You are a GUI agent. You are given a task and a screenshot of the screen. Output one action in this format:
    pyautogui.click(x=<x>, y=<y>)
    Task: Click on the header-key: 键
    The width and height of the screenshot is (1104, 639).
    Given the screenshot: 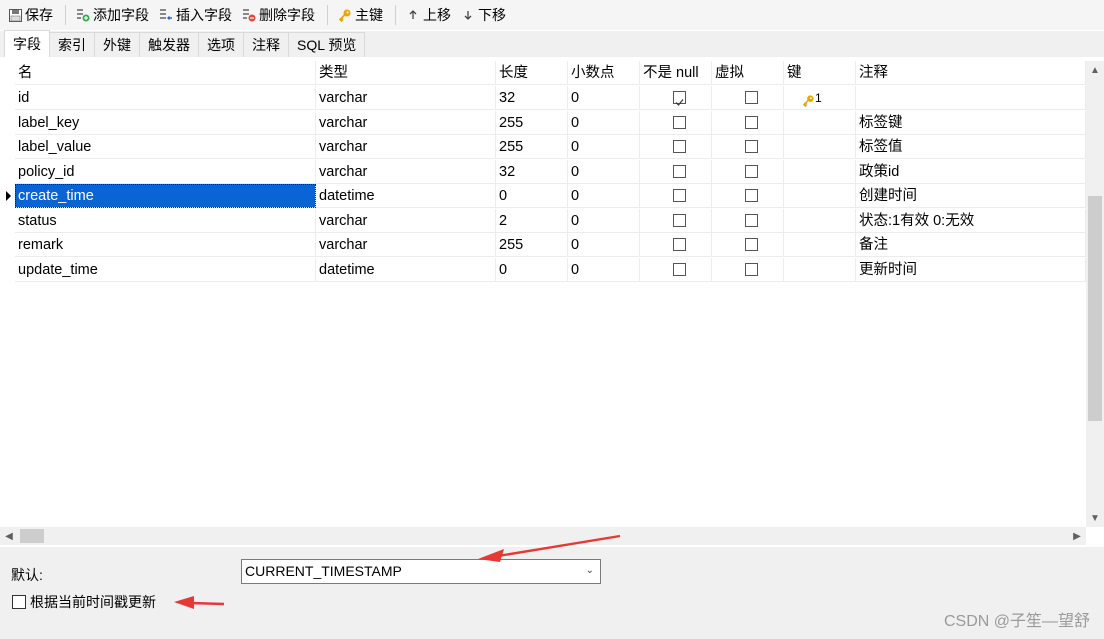 What is the action you would take?
    pyautogui.click(x=820, y=73)
    